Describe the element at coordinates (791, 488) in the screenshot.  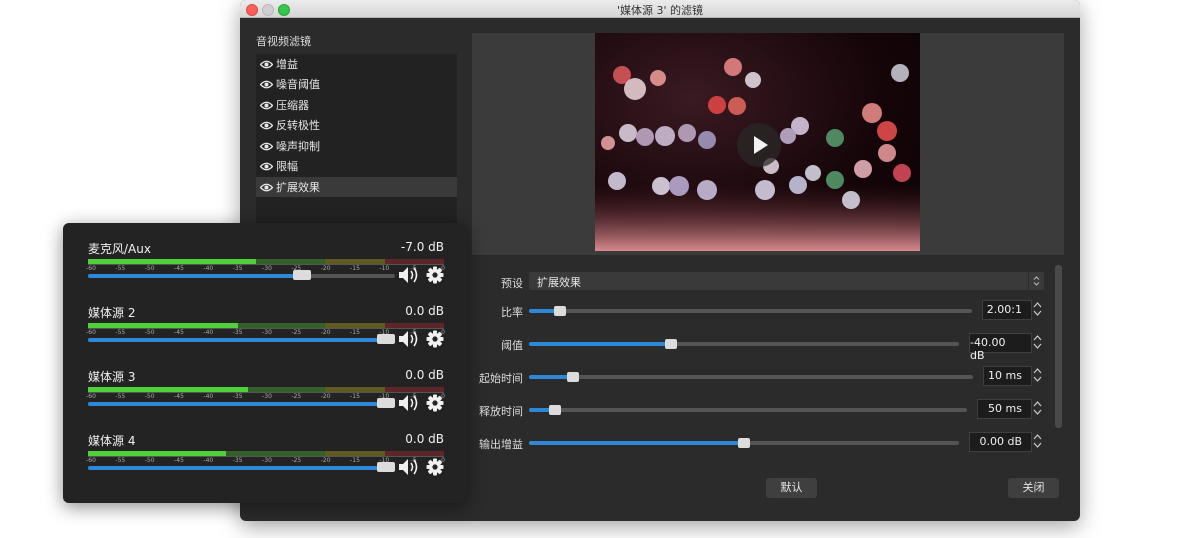
I see `defaults-button: 默认` at that location.